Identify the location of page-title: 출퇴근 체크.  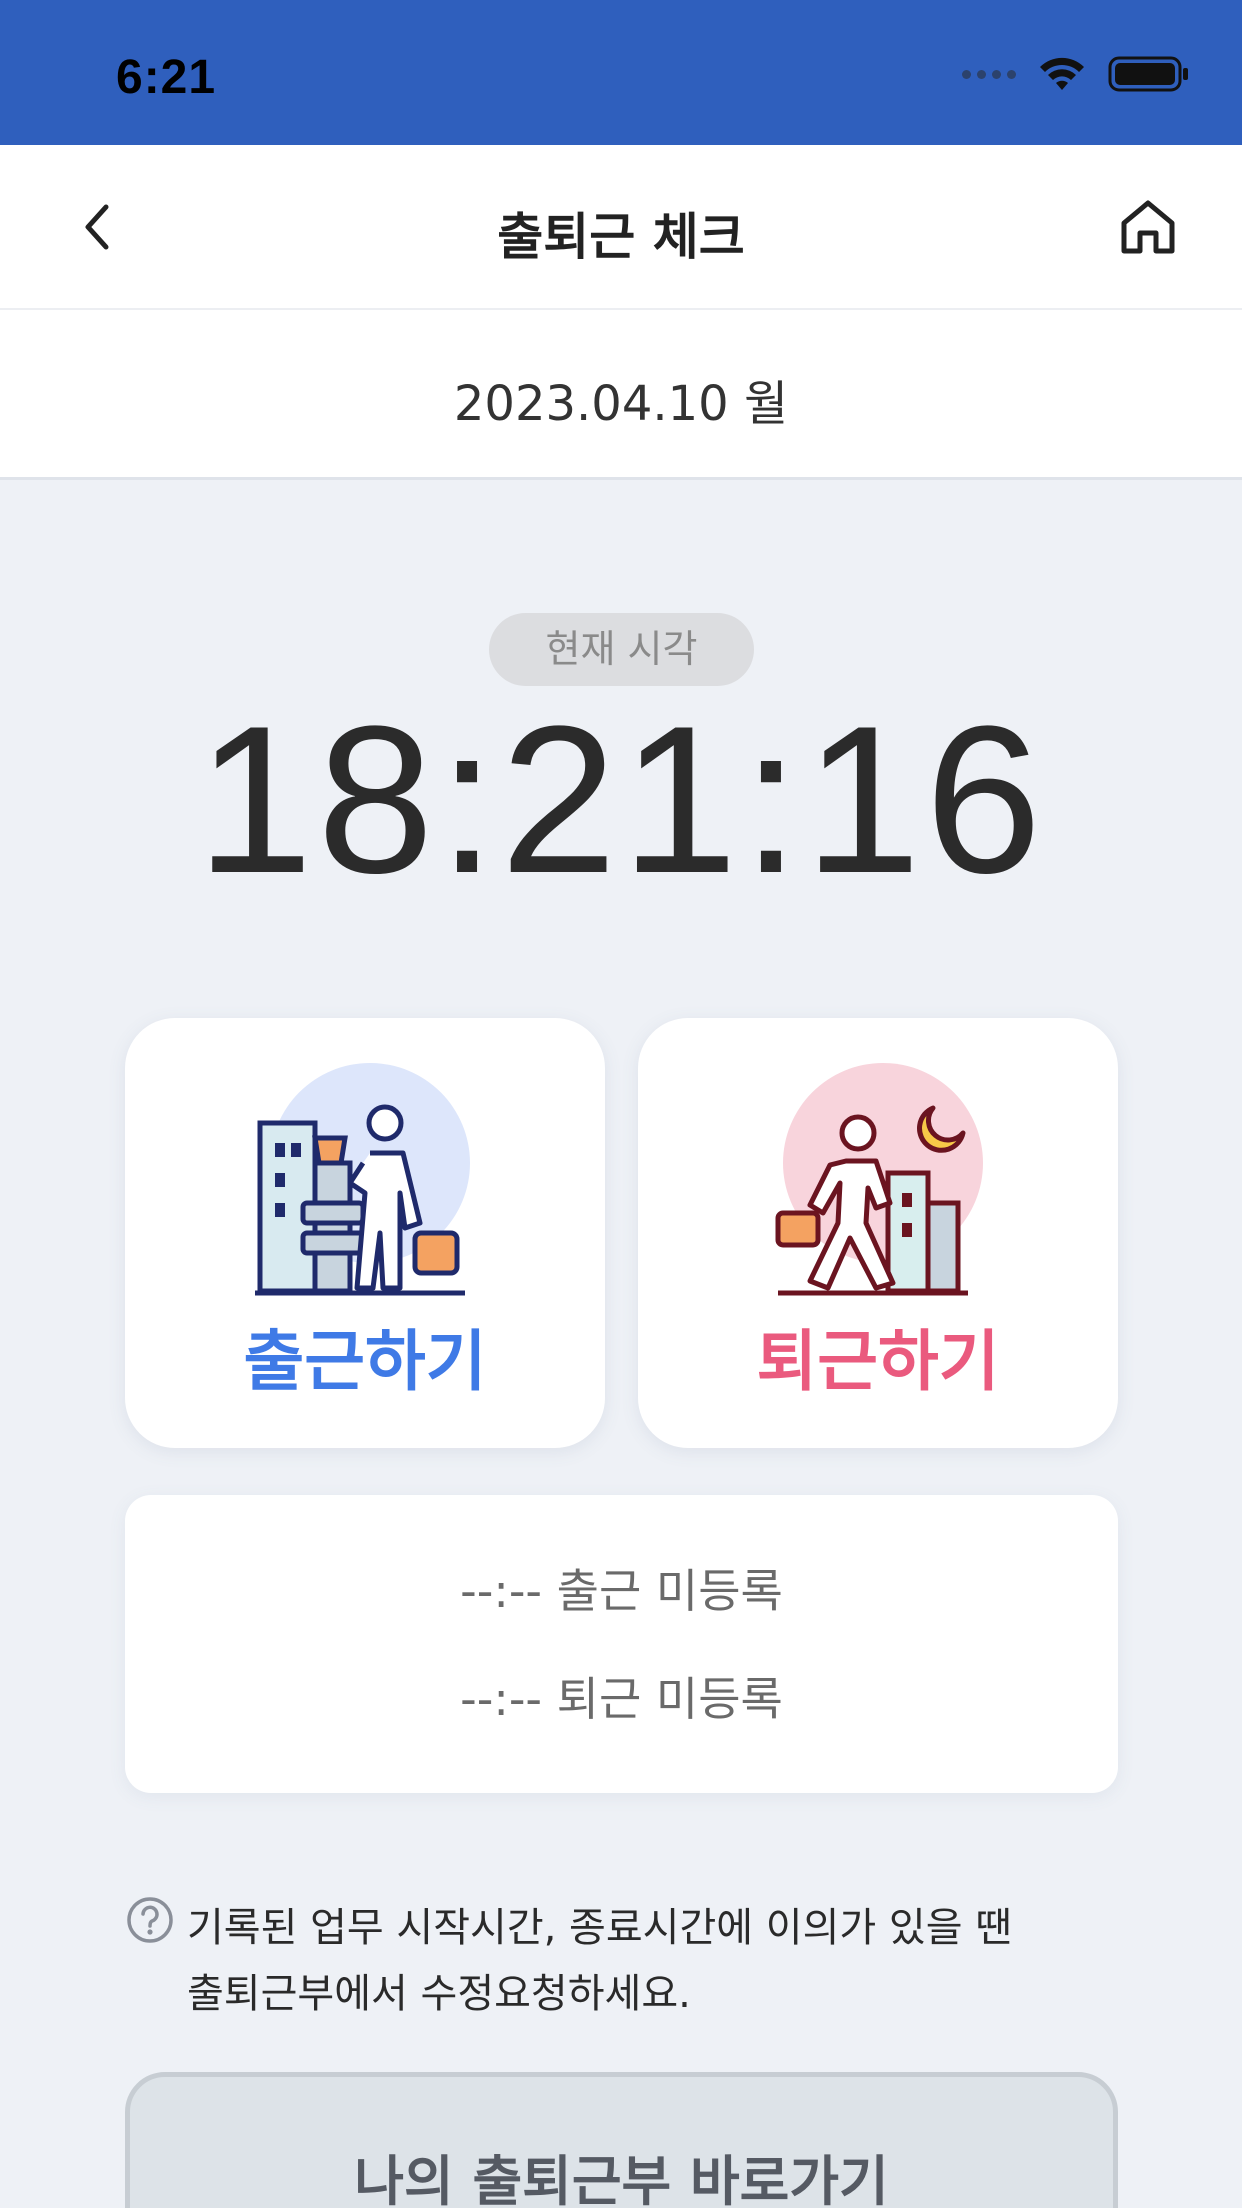
(621, 237).